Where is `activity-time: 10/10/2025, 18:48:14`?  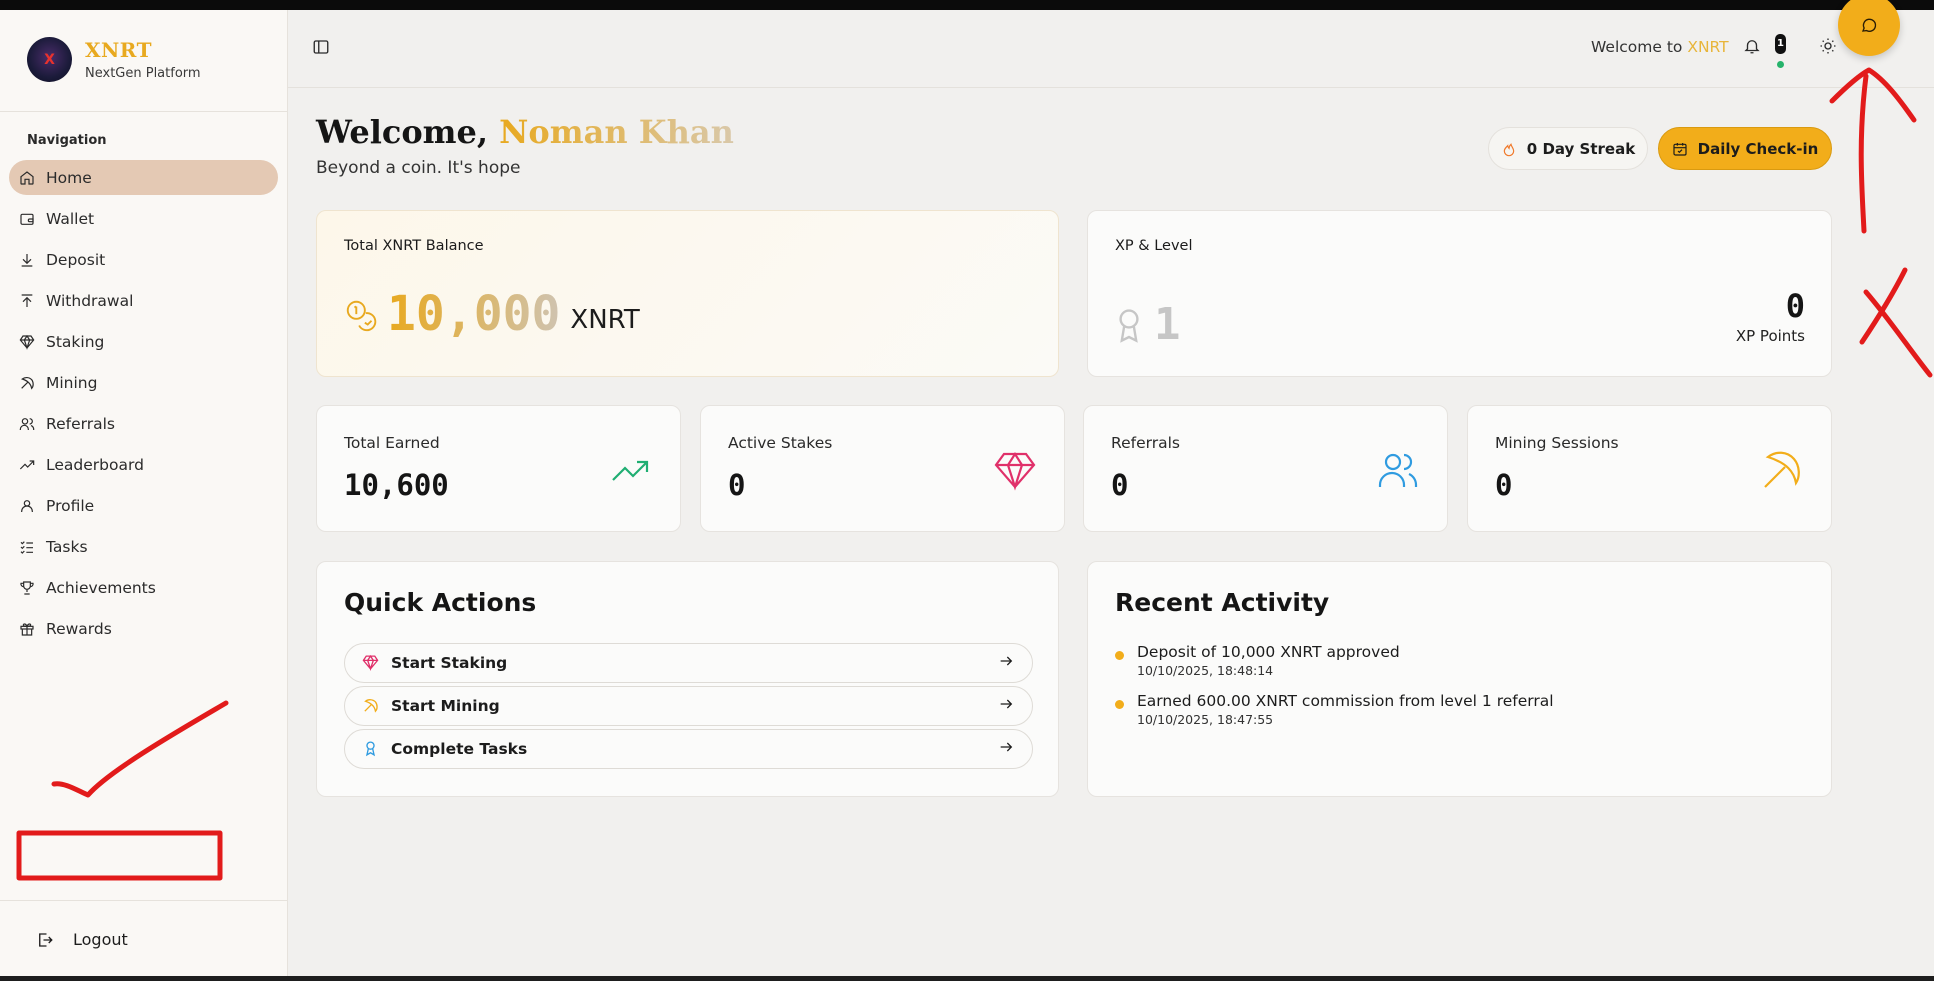 activity-time: 10/10/2025, 18:48:14 is located at coordinates (1205, 670).